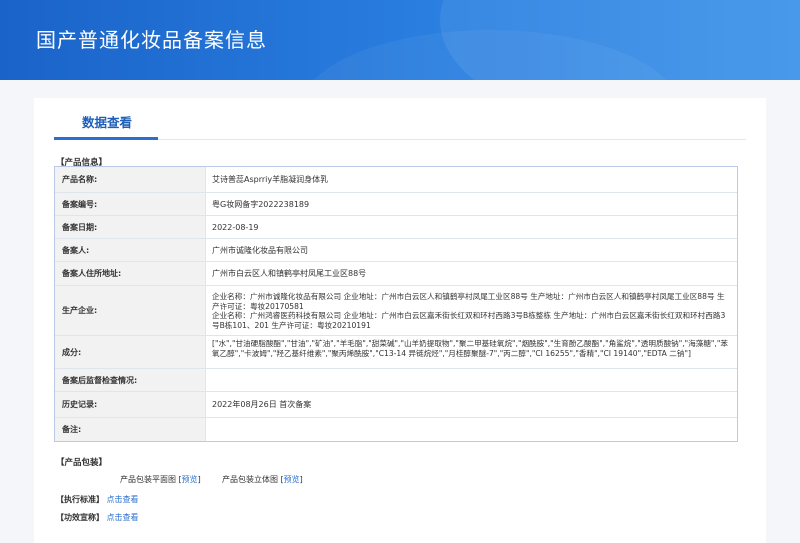  Describe the element at coordinates (400, 40) in the screenshot. I see `header-banner: 国产普通化妆品备案信息` at that location.